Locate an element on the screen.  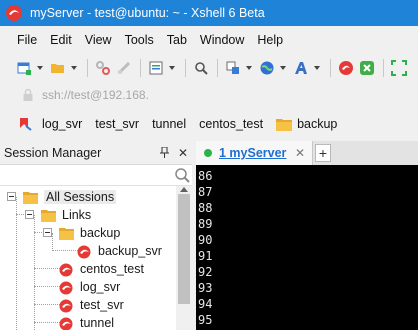
globe-icon is located at coordinates (267, 68).